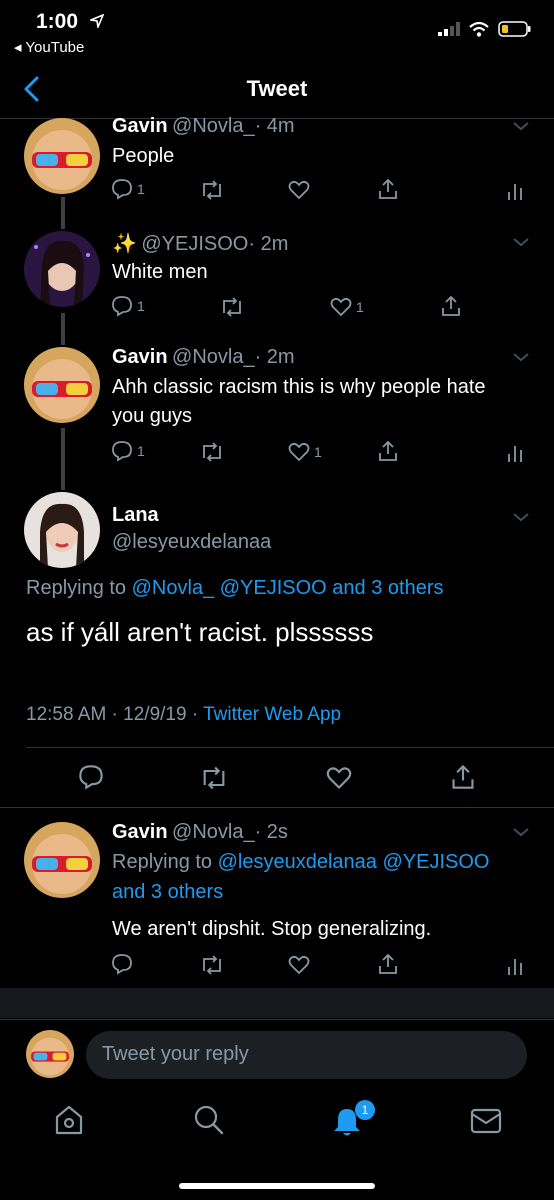  I want to click on author-name: ✨, so click(124, 244).